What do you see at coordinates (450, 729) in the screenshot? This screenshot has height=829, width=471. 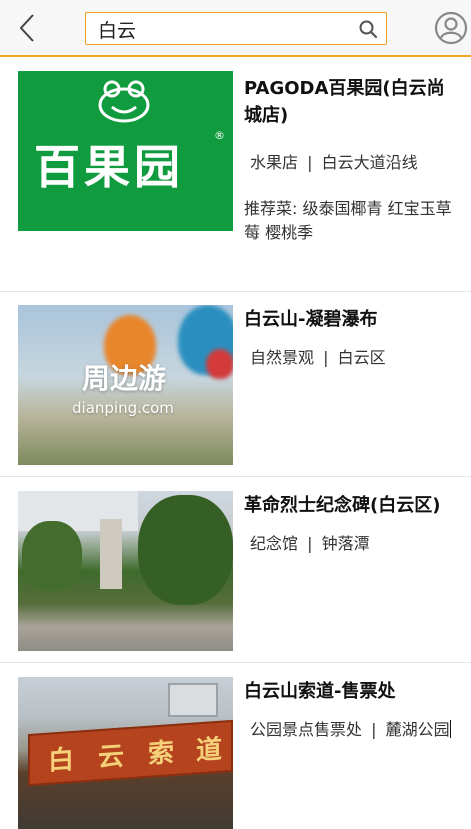 I see `text-cursor` at bounding box center [450, 729].